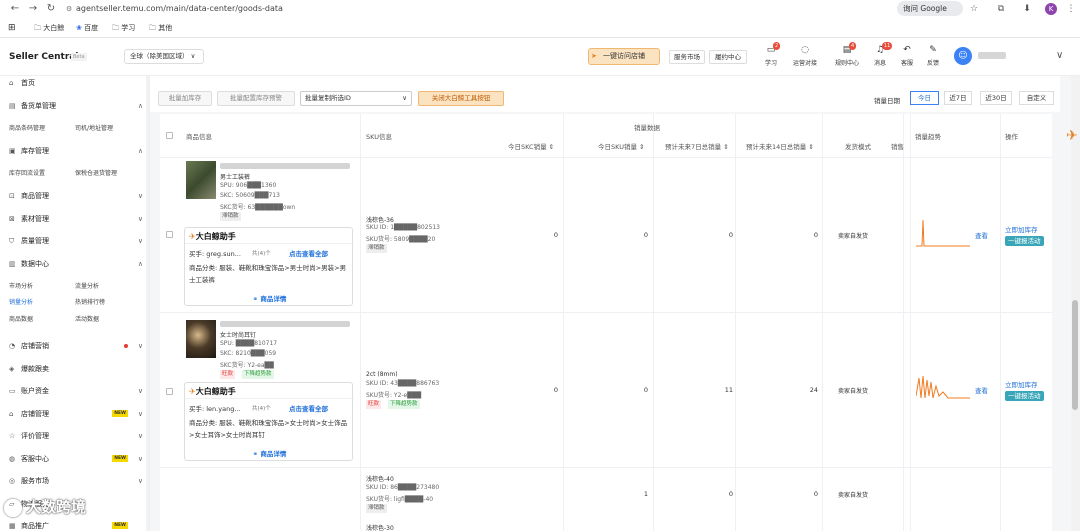 The width and height of the screenshot is (1080, 532). Describe the element at coordinates (880, 54) in the screenshot. I see `messages-button: ♫ 11 消息` at that location.